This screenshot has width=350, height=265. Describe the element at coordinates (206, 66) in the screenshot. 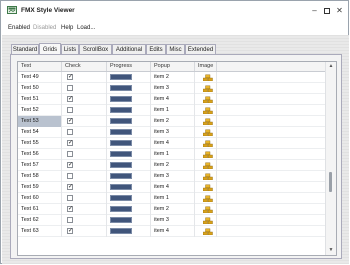

I see `header-image: Image` at that location.